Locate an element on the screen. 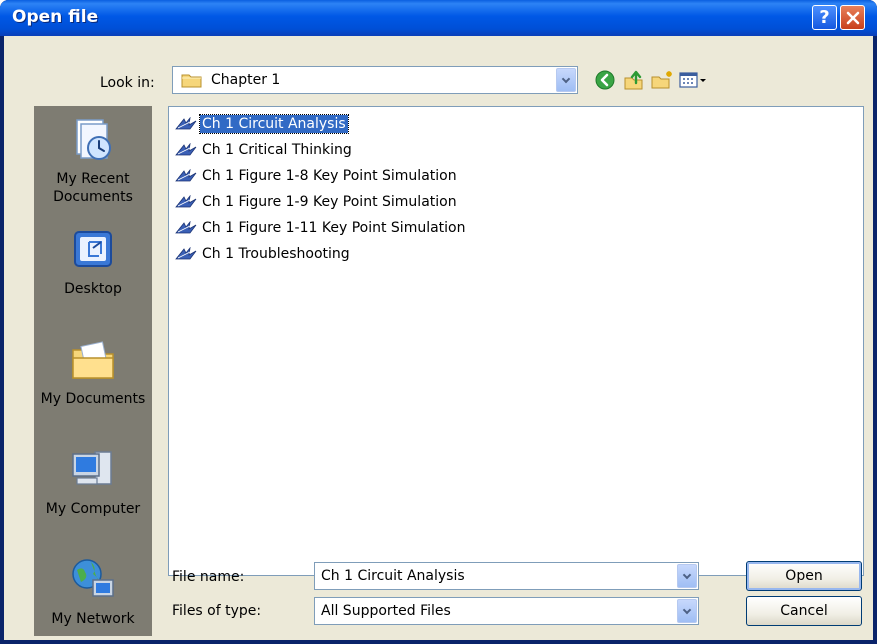 Image resolution: width=877 pixels, height=644 pixels. file-name: Ch 1 Troubleshooting is located at coordinates (276, 254).